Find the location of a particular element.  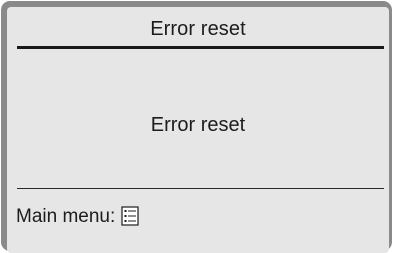

header-divider is located at coordinates (200, 47).